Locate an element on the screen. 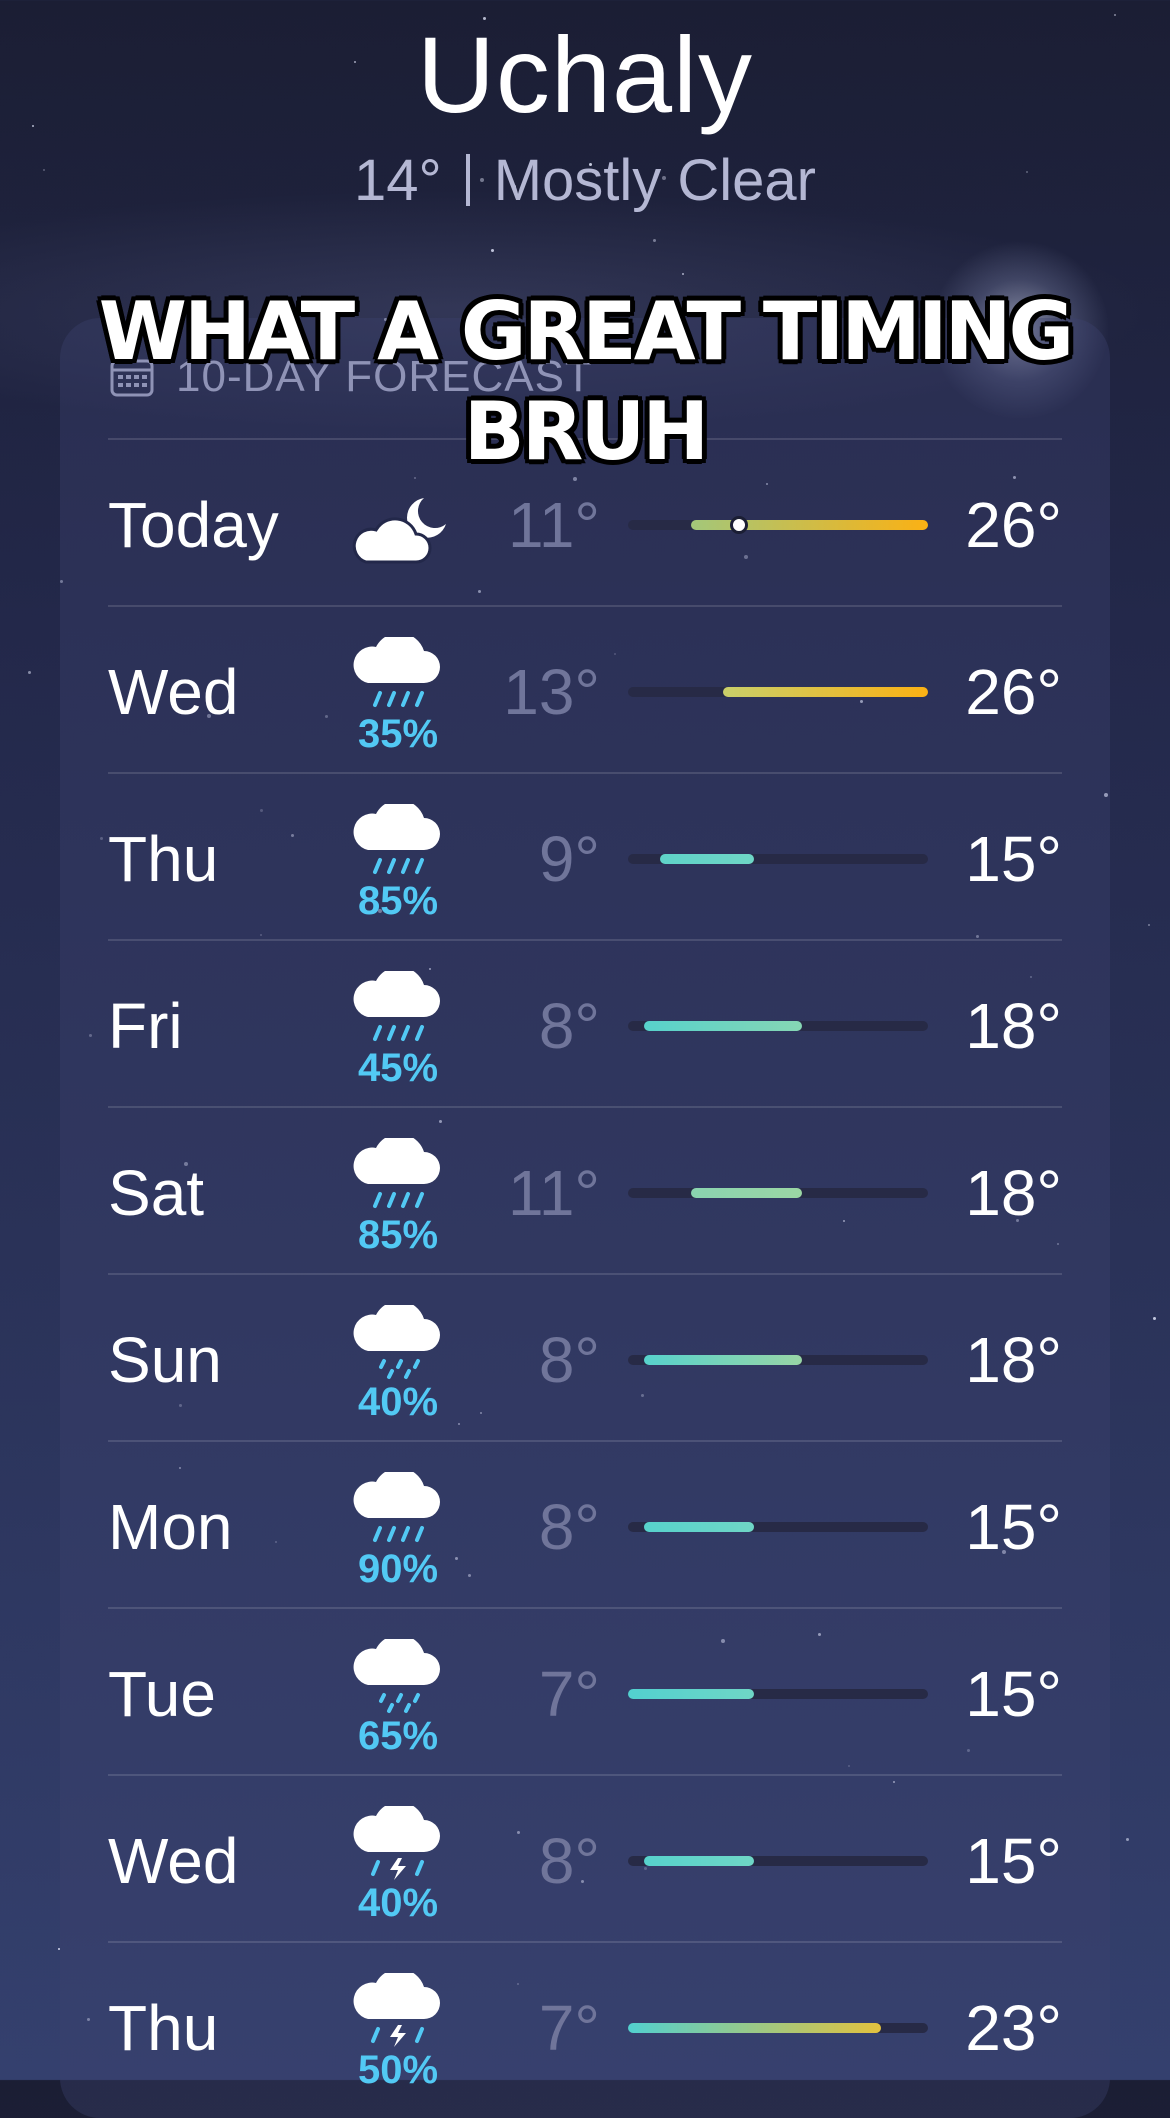 Image resolution: width=1170 pixels, height=2118 pixels. current-condition: Mostly Clear is located at coordinates (654, 180).